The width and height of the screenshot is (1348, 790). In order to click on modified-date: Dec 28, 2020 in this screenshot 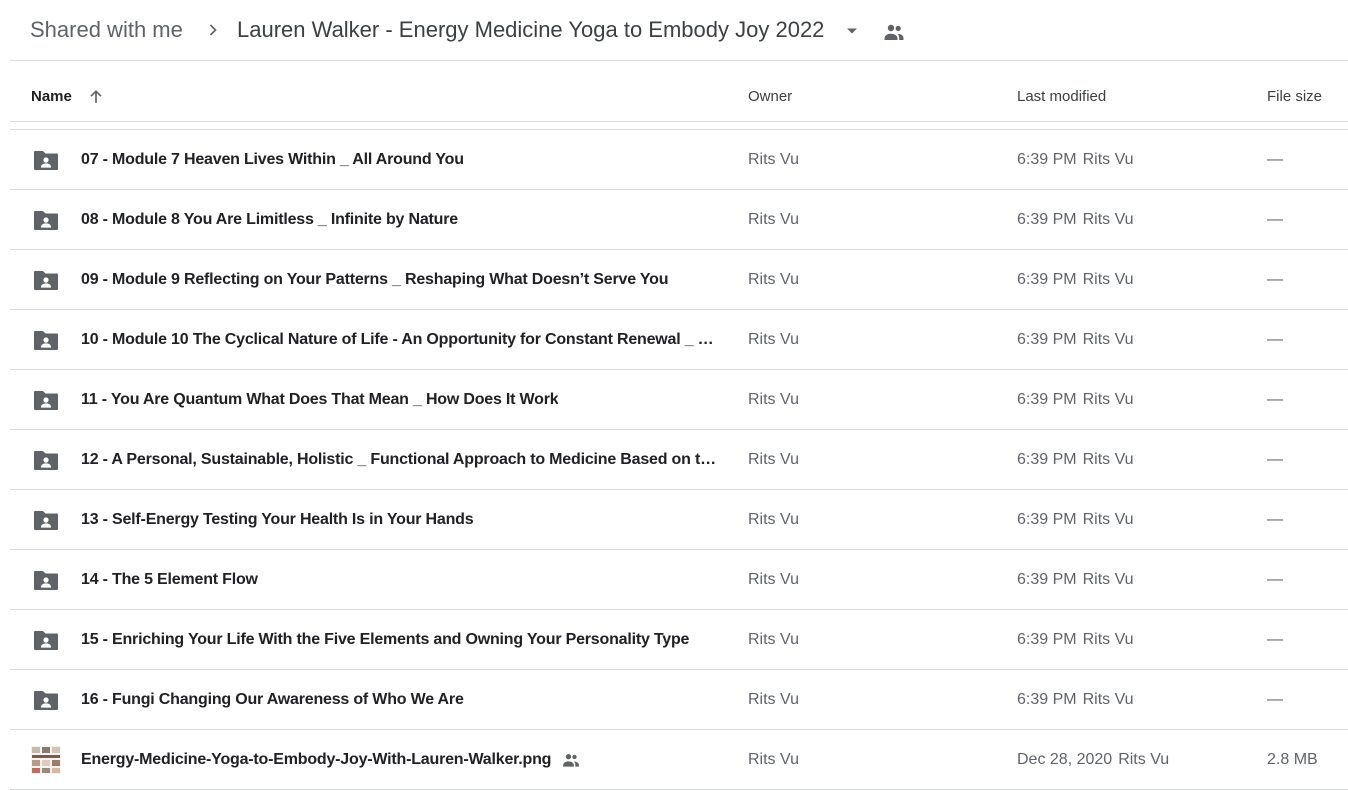, I will do `click(1065, 759)`.